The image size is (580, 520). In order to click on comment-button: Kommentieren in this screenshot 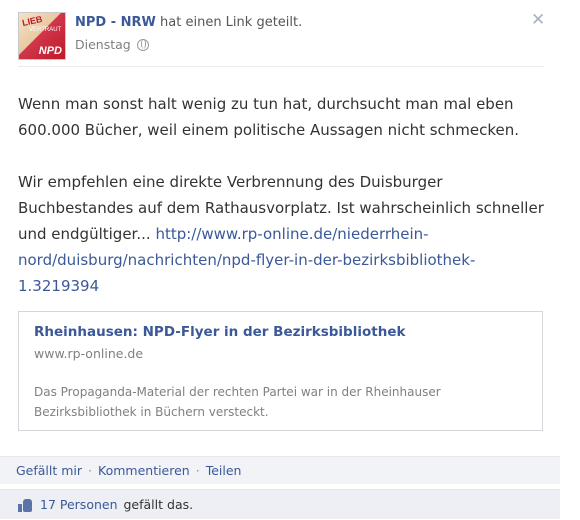, I will do `click(144, 470)`.